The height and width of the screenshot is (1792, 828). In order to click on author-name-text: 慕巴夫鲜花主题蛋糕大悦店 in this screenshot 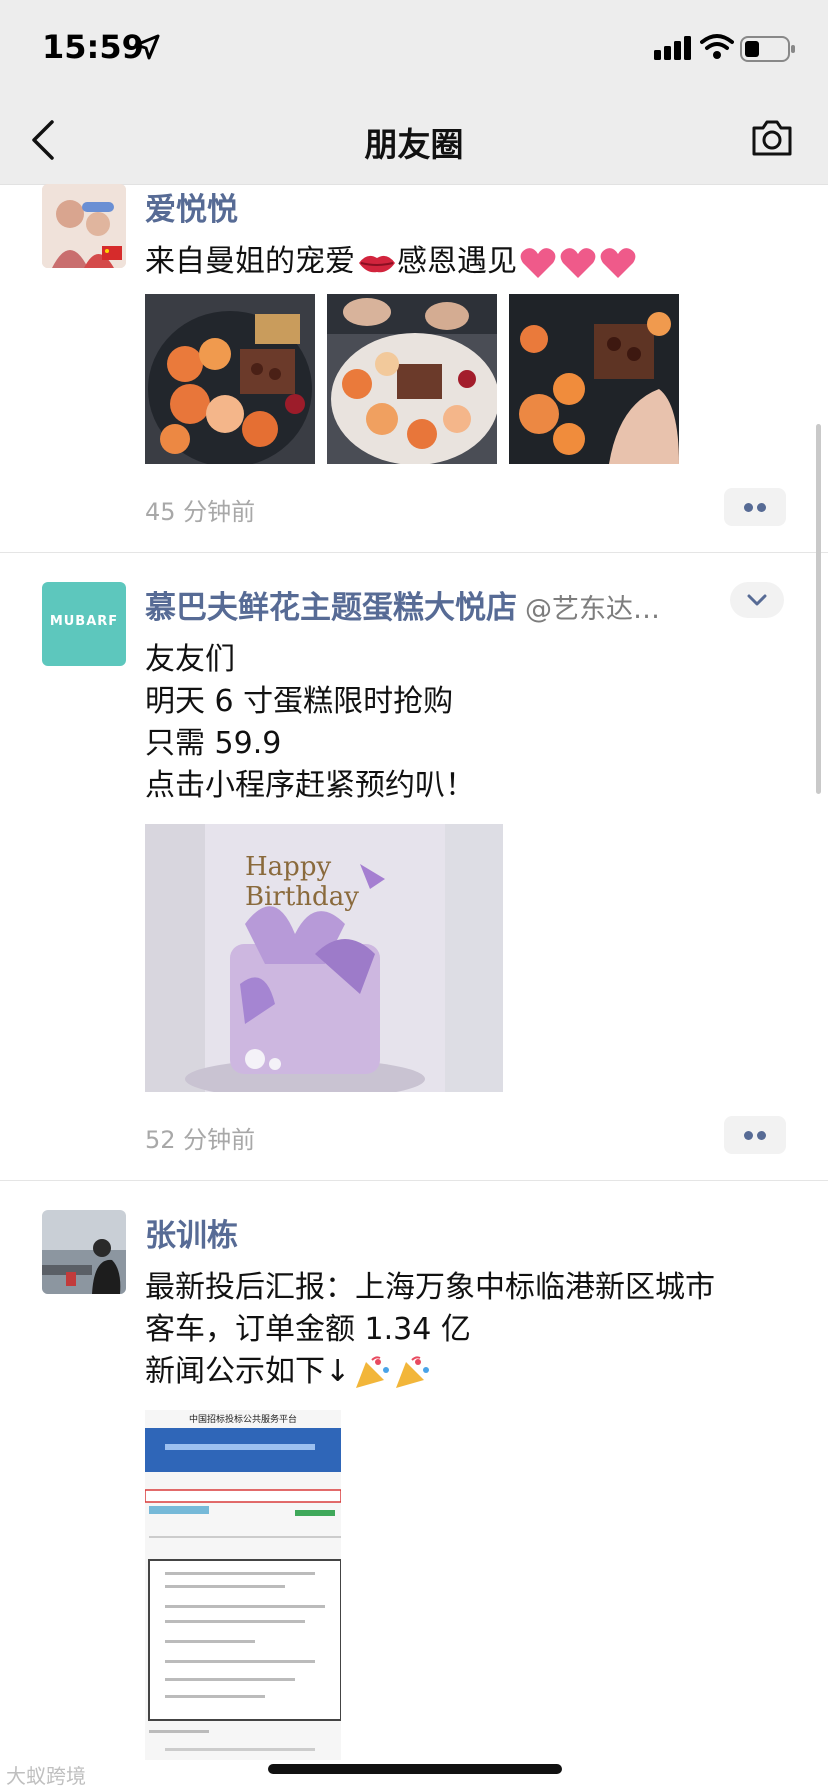, I will do `click(331, 608)`.